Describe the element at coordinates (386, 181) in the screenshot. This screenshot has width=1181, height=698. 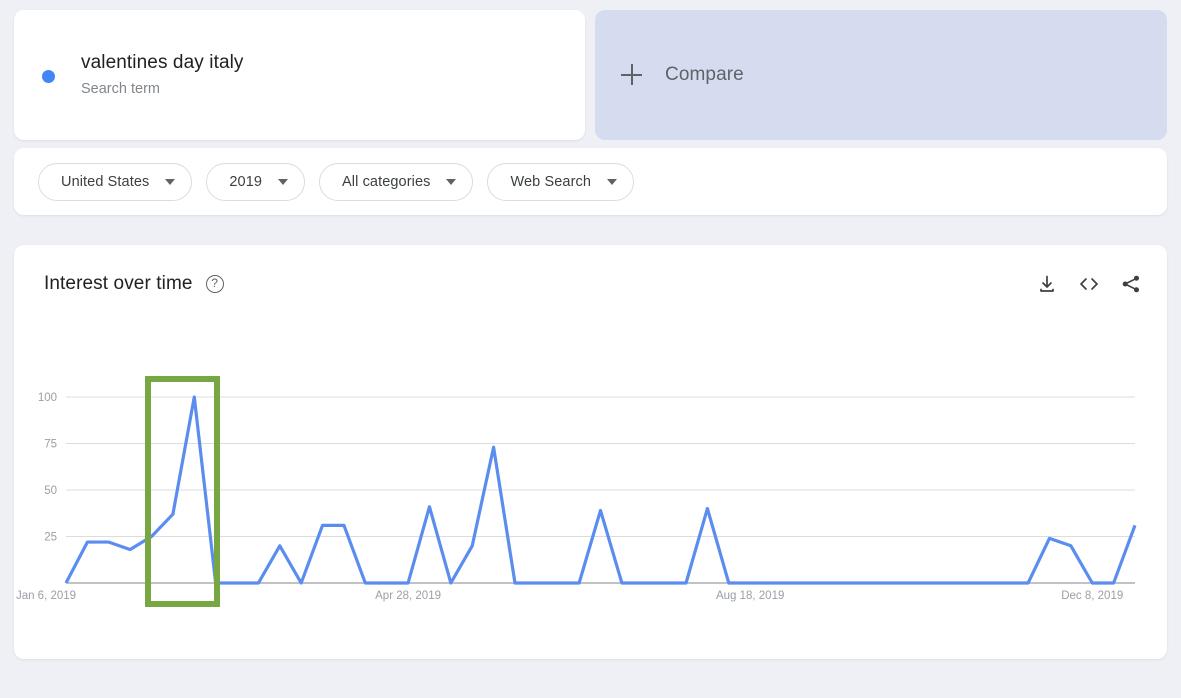
I see `filter-category-label: All categories` at that location.